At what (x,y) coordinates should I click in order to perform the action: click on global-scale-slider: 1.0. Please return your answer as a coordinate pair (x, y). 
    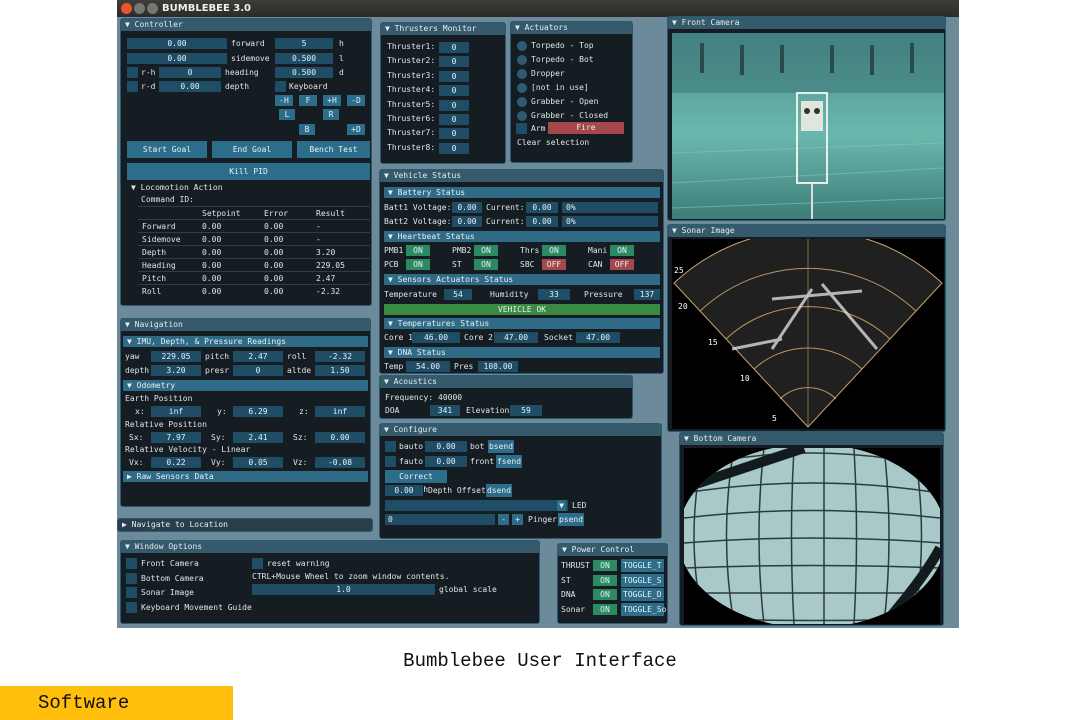
    Looking at the image, I should click on (343, 589).